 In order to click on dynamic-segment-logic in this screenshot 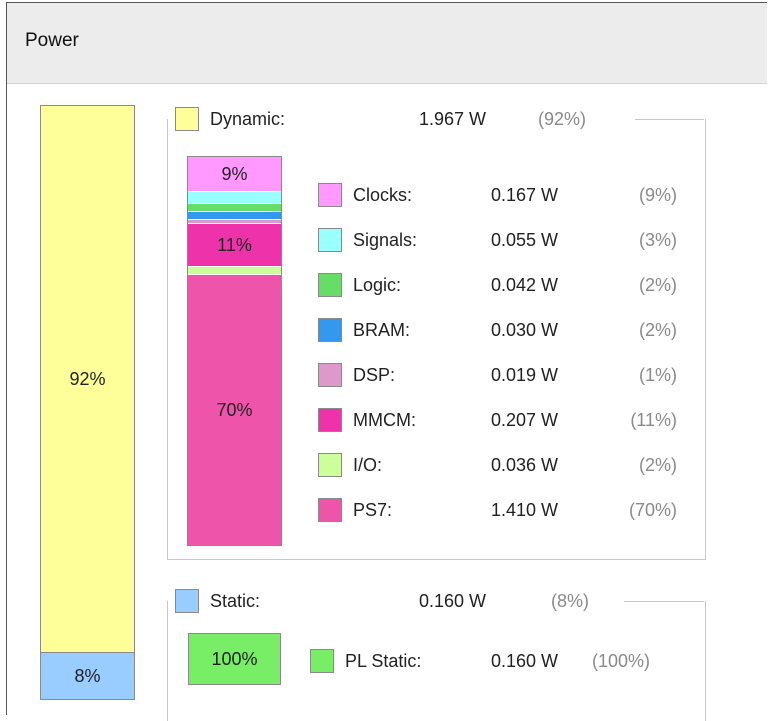, I will do `click(234, 208)`.